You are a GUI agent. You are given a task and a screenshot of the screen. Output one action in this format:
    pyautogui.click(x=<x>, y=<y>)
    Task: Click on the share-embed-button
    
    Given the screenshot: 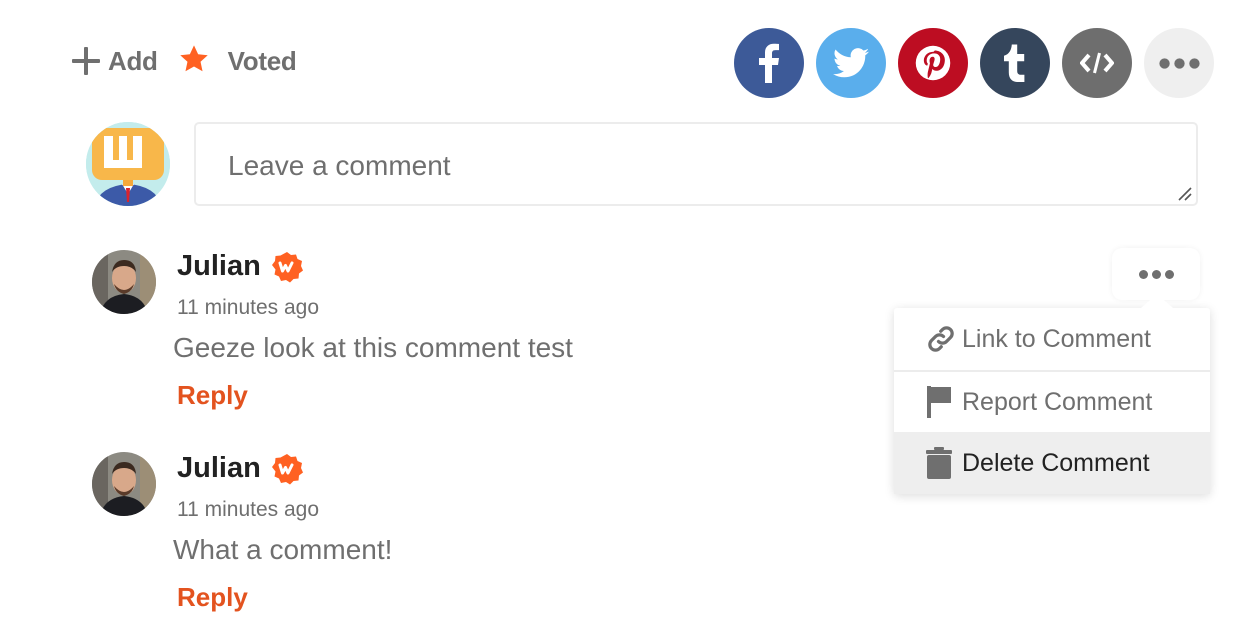 What is the action you would take?
    pyautogui.click(x=1097, y=63)
    